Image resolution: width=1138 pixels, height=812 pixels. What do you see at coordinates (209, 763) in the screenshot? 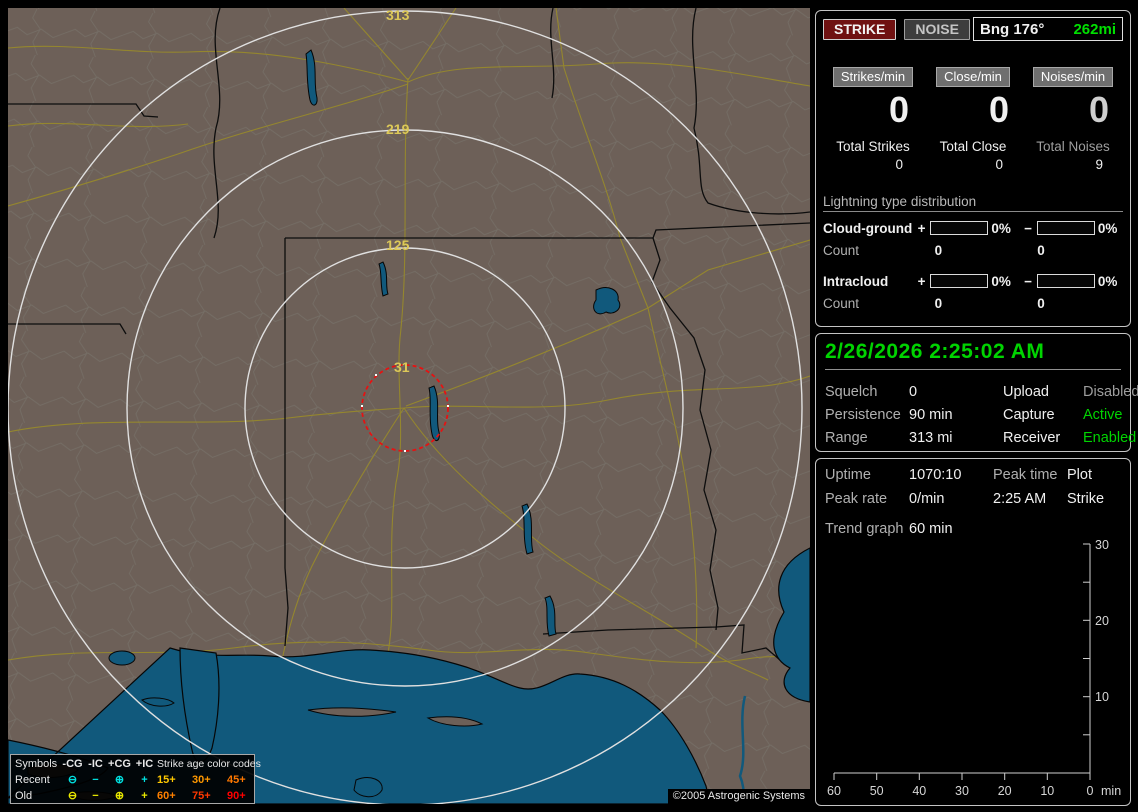
I see `legend-age-header: Strike age color codes` at bounding box center [209, 763].